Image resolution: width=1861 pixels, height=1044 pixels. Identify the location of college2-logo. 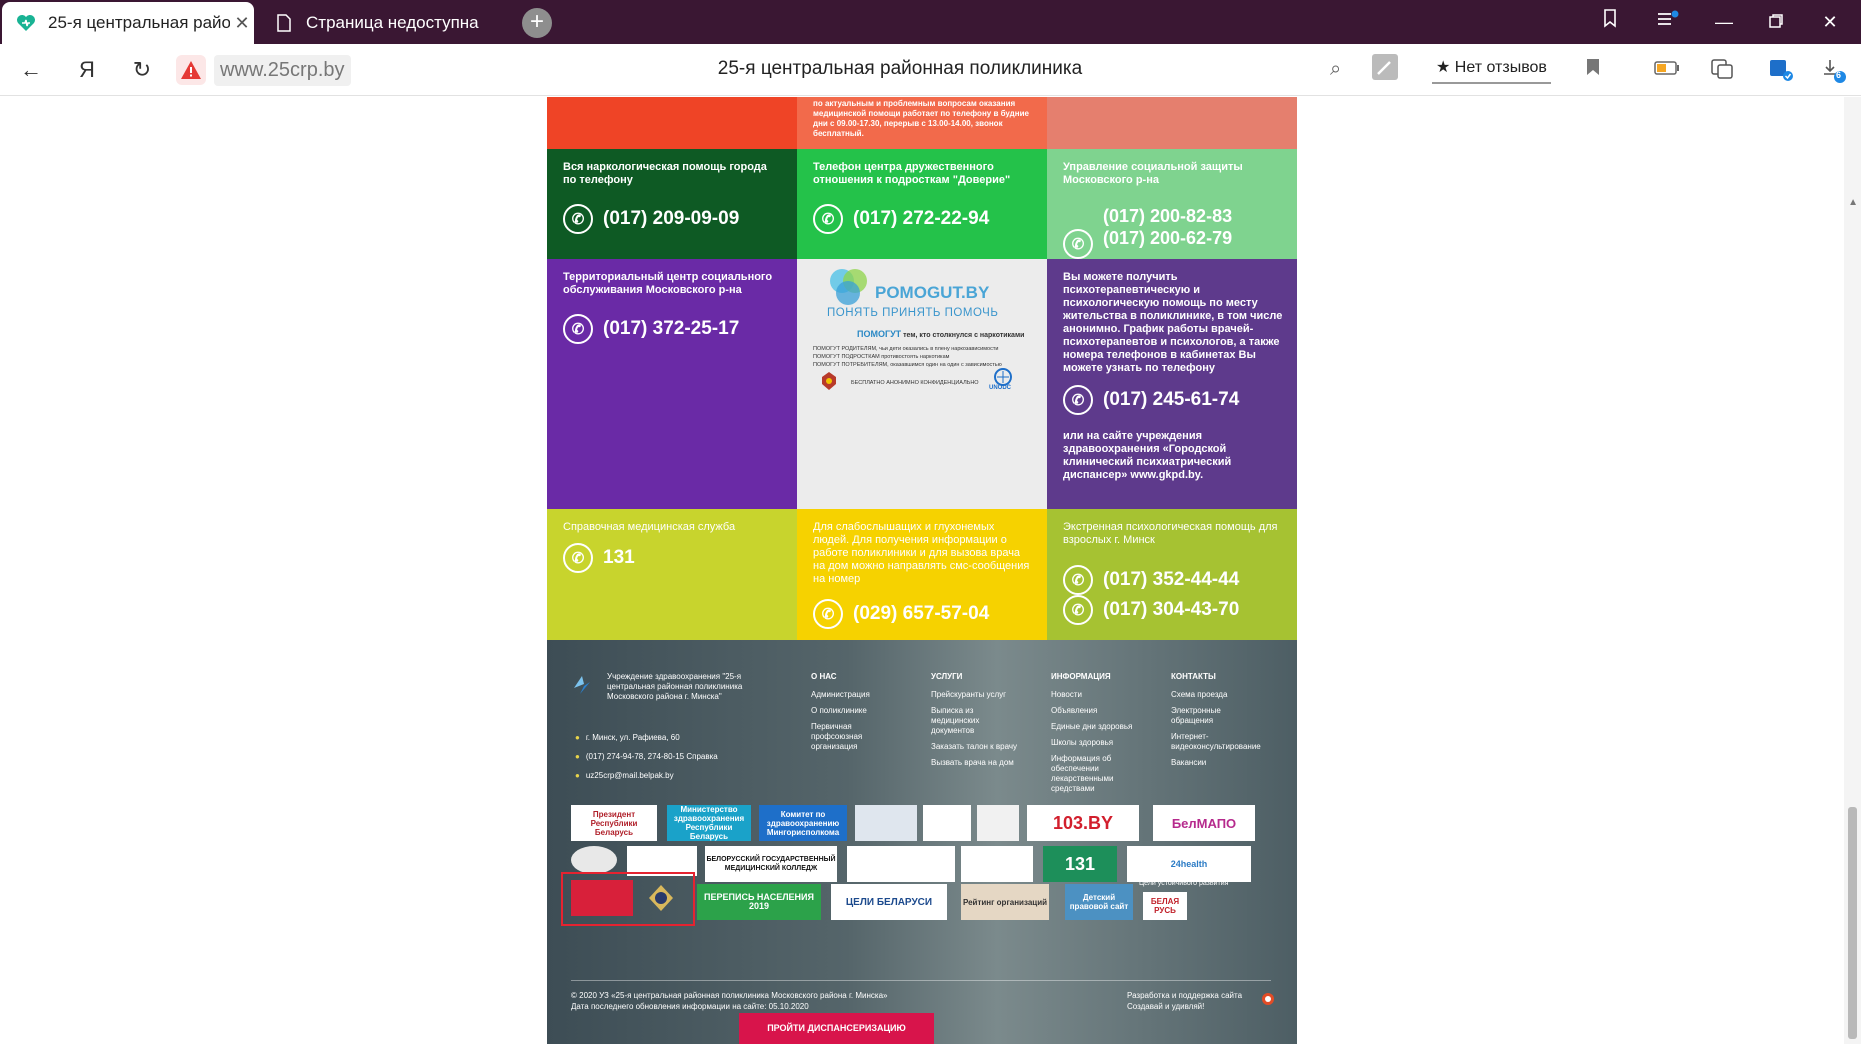
(901, 864).